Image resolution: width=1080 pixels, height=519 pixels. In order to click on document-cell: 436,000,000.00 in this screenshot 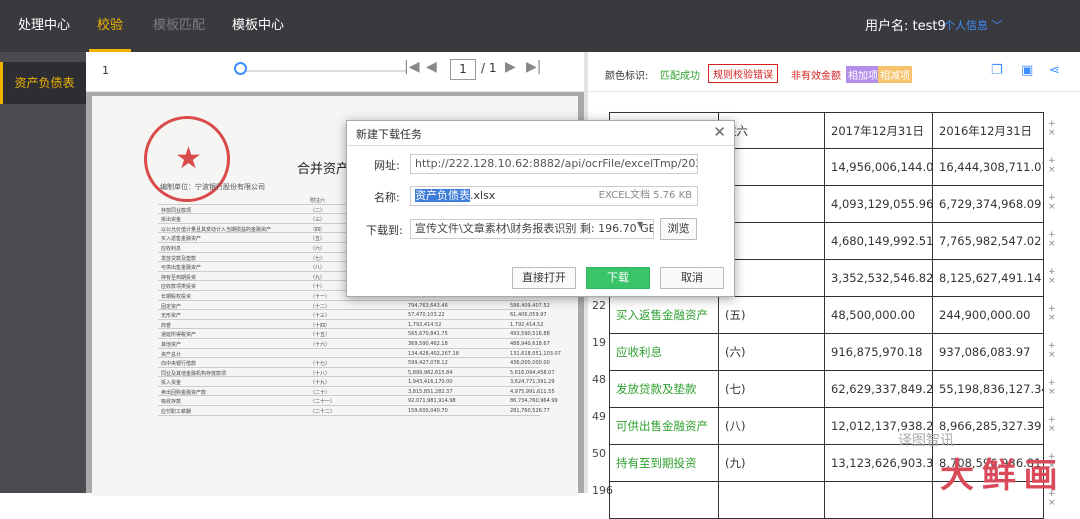, I will do `click(530, 363)`.